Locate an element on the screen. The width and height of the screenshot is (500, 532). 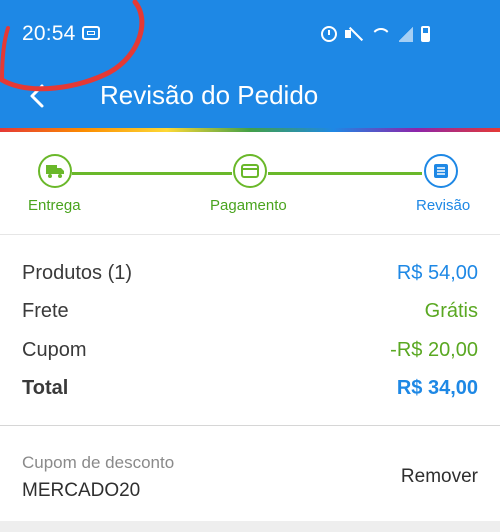
truck-icon is located at coordinates (55, 171).